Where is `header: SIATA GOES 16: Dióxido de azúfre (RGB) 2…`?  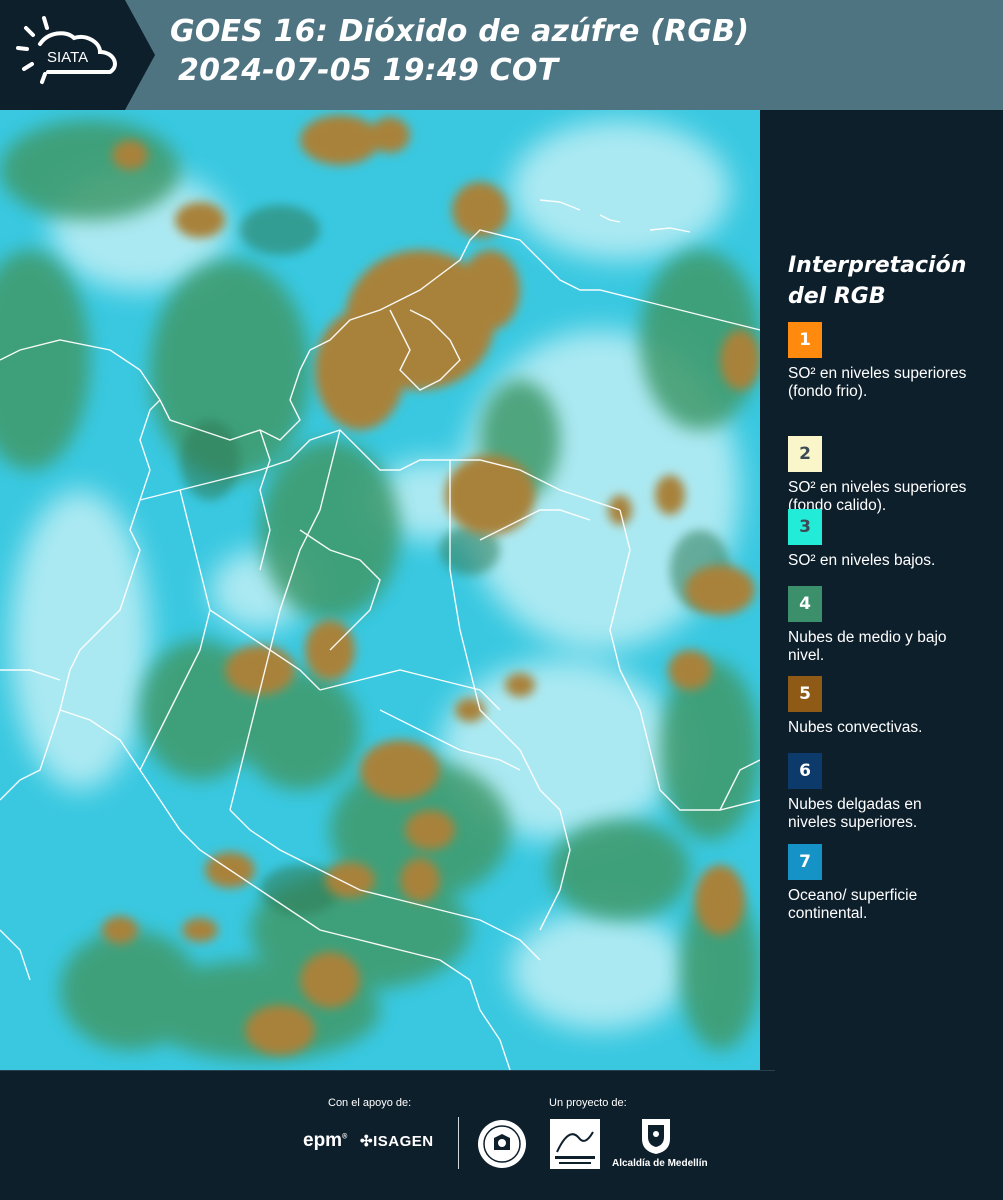
header: SIATA GOES 16: Dióxido de azúfre (RGB) 2… is located at coordinates (501, 55).